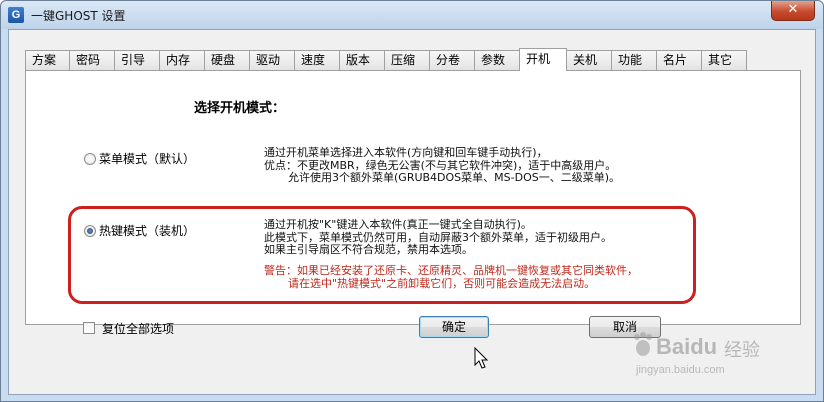 This screenshot has width=824, height=402. What do you see at coordinates (634, 60) in the screenshot?
I see `tab-features: 功能` at bounding box center [634, 60].